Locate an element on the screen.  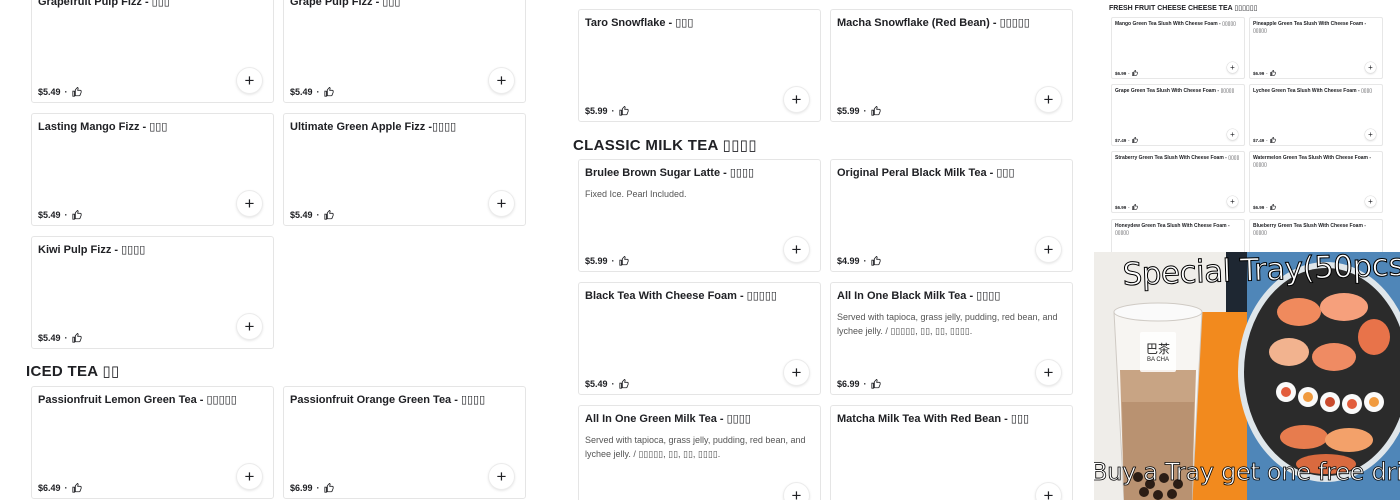
section-title-classic-milk-tea: CLASSIC MILK TEA ▯▯▯▯ is located at coordinates (665, 145).